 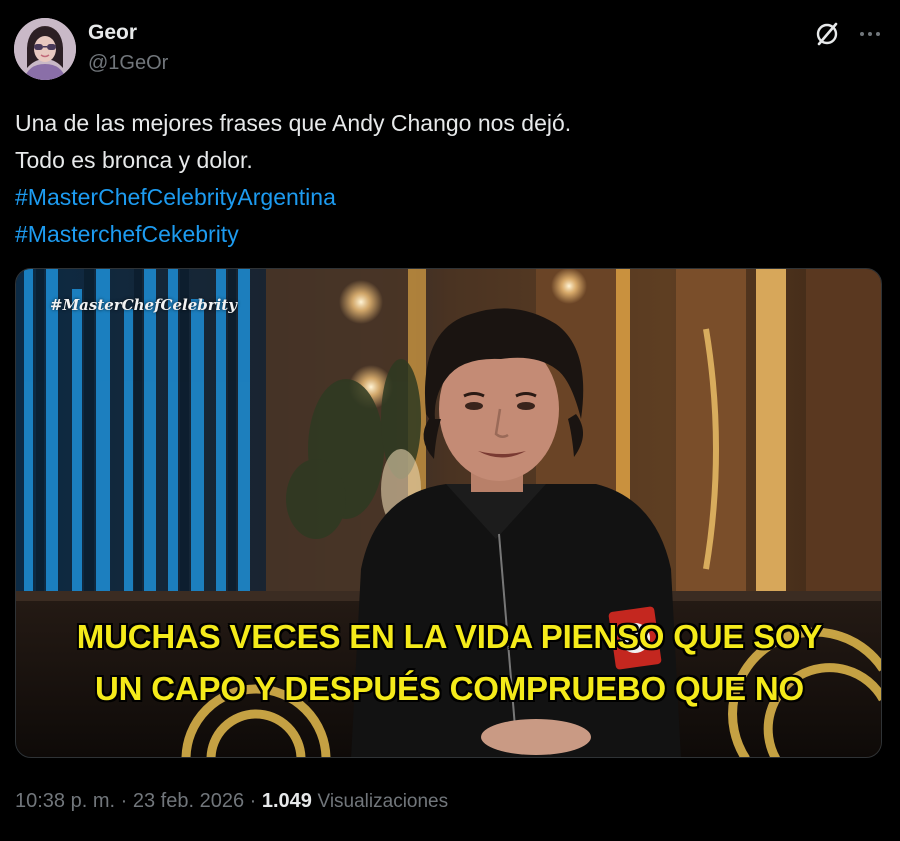 What do you see at coordinates (870, 34) in the screenshot?
I see `more-icon` at bounding box center [870, 34].